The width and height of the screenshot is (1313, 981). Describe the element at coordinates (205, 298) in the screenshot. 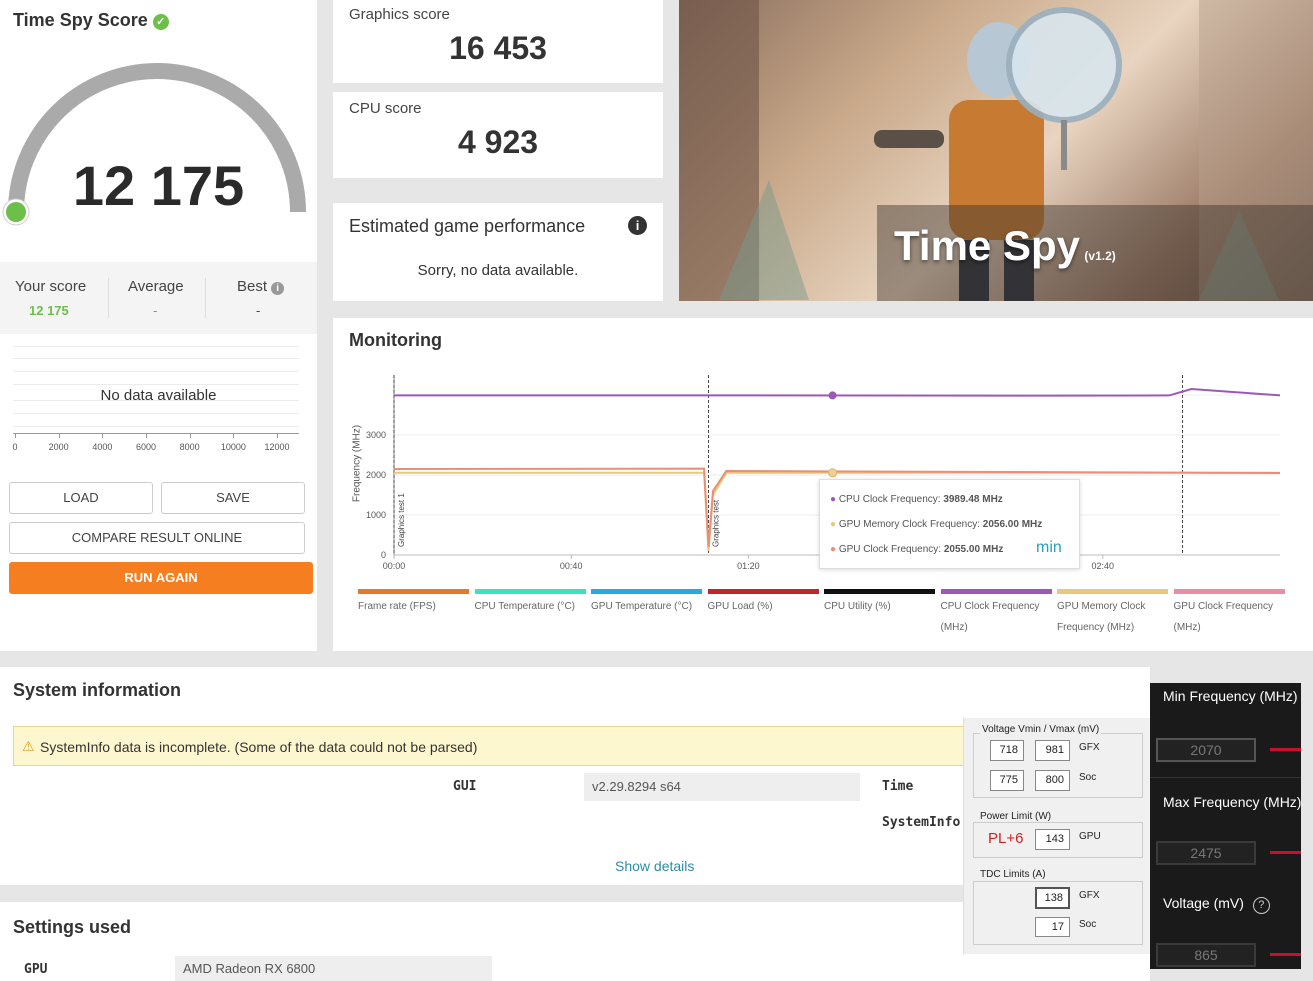

I see `divider` at that location.